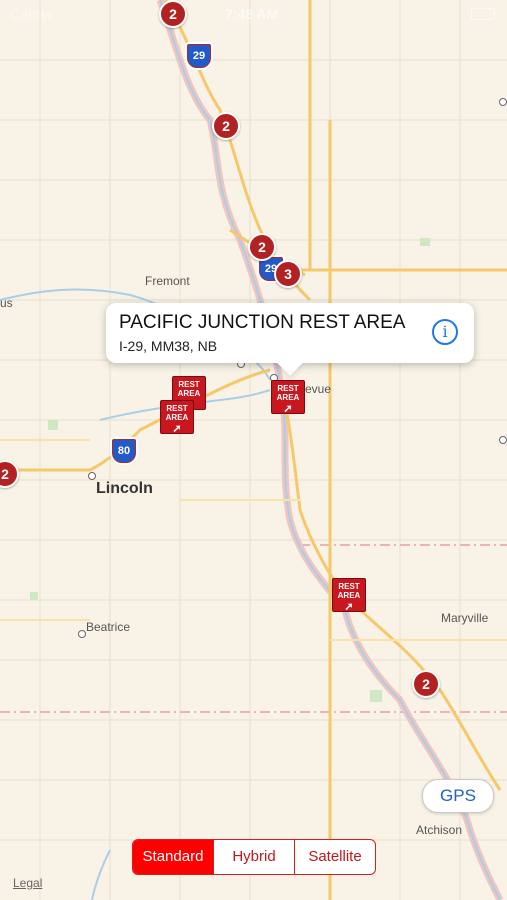 Image resolution: width=507 pixels, height=900 pixels. What do you see at coordinates (168, 346) in the screenshot?
I see `callout-subtitle: I-29, MM38, NB` at bounding box center [168, 346].